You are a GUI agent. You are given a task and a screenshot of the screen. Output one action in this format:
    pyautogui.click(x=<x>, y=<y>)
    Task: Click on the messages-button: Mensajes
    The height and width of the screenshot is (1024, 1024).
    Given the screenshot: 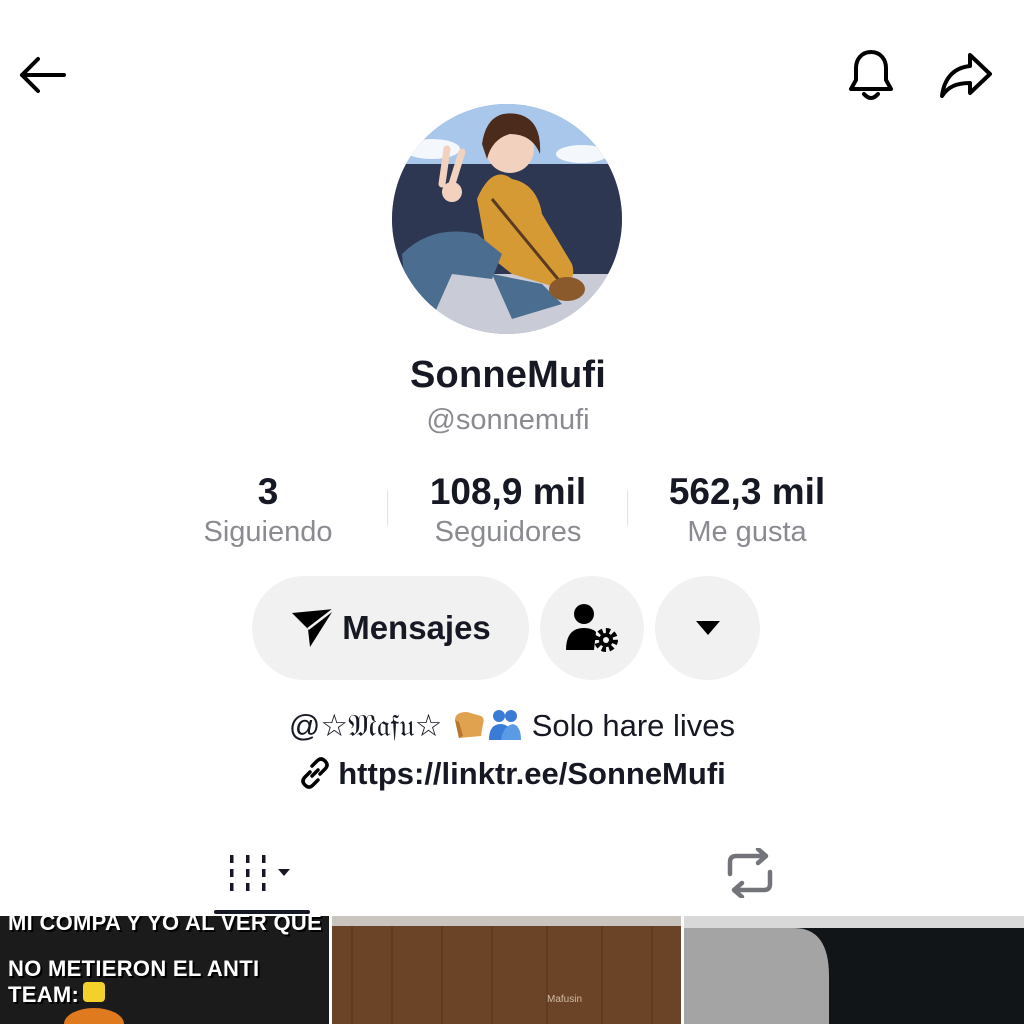 What is the action you would take?
    pyautogui.click(x=390, y=628)
    